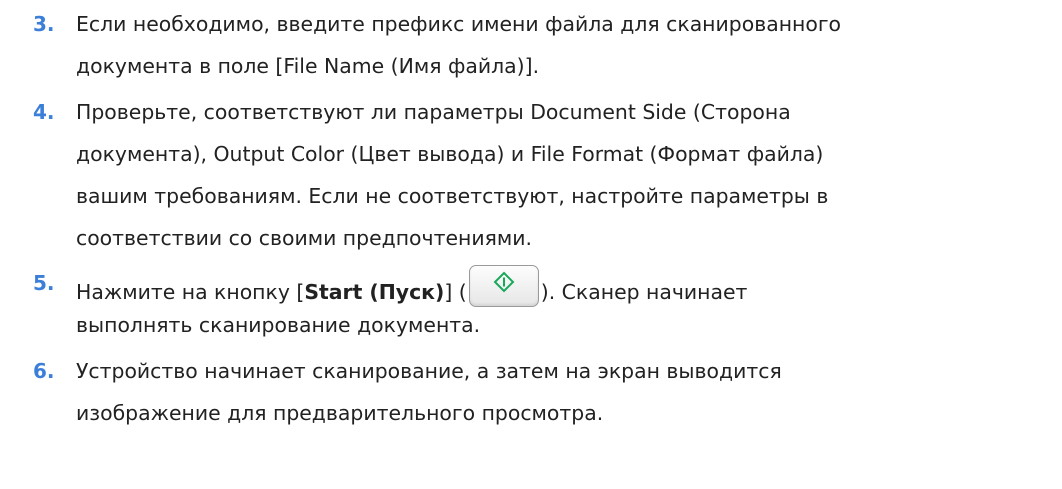  I want to click on step-text: ). Сканер начинает, so click(644, 292).